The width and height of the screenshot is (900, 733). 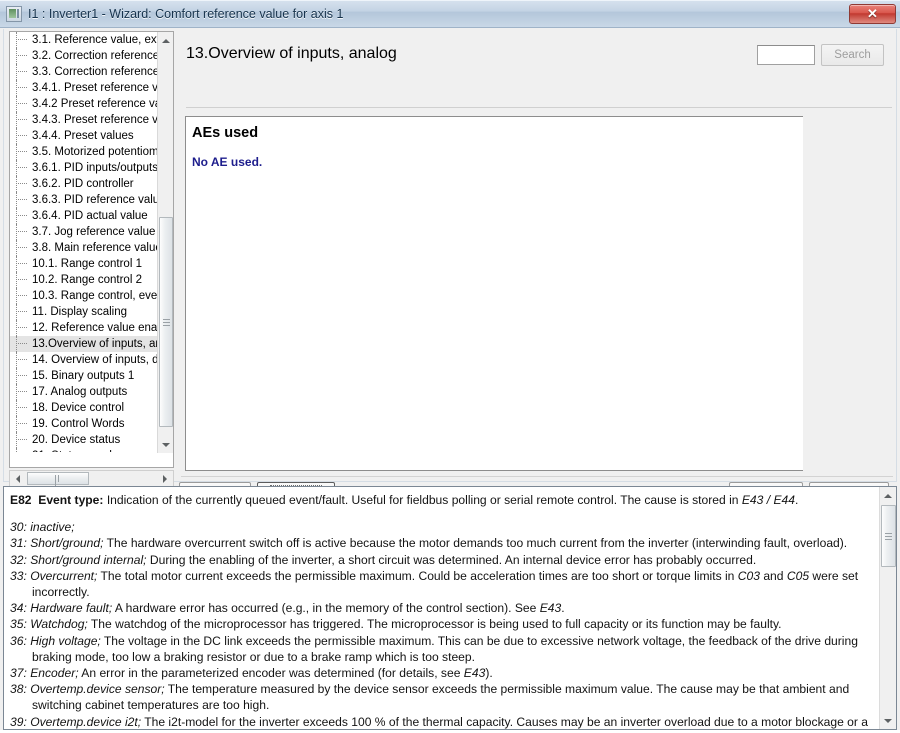 I want to click on help-entry-number: 35:, so click(x=20, y=624).